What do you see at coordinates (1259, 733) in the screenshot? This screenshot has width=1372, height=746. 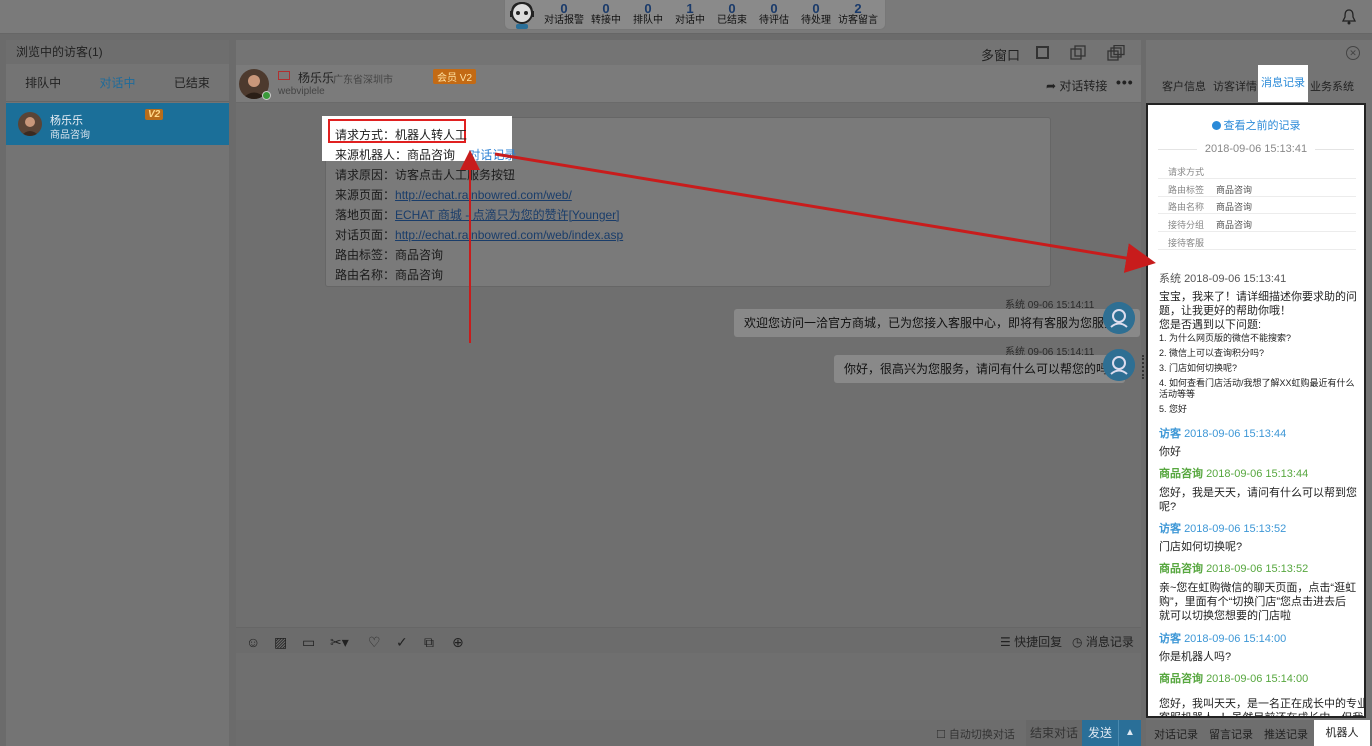 I see `record-tabs: 对话记录 留言记录 推送记录 机器人` at bounding box center [1259, 733].